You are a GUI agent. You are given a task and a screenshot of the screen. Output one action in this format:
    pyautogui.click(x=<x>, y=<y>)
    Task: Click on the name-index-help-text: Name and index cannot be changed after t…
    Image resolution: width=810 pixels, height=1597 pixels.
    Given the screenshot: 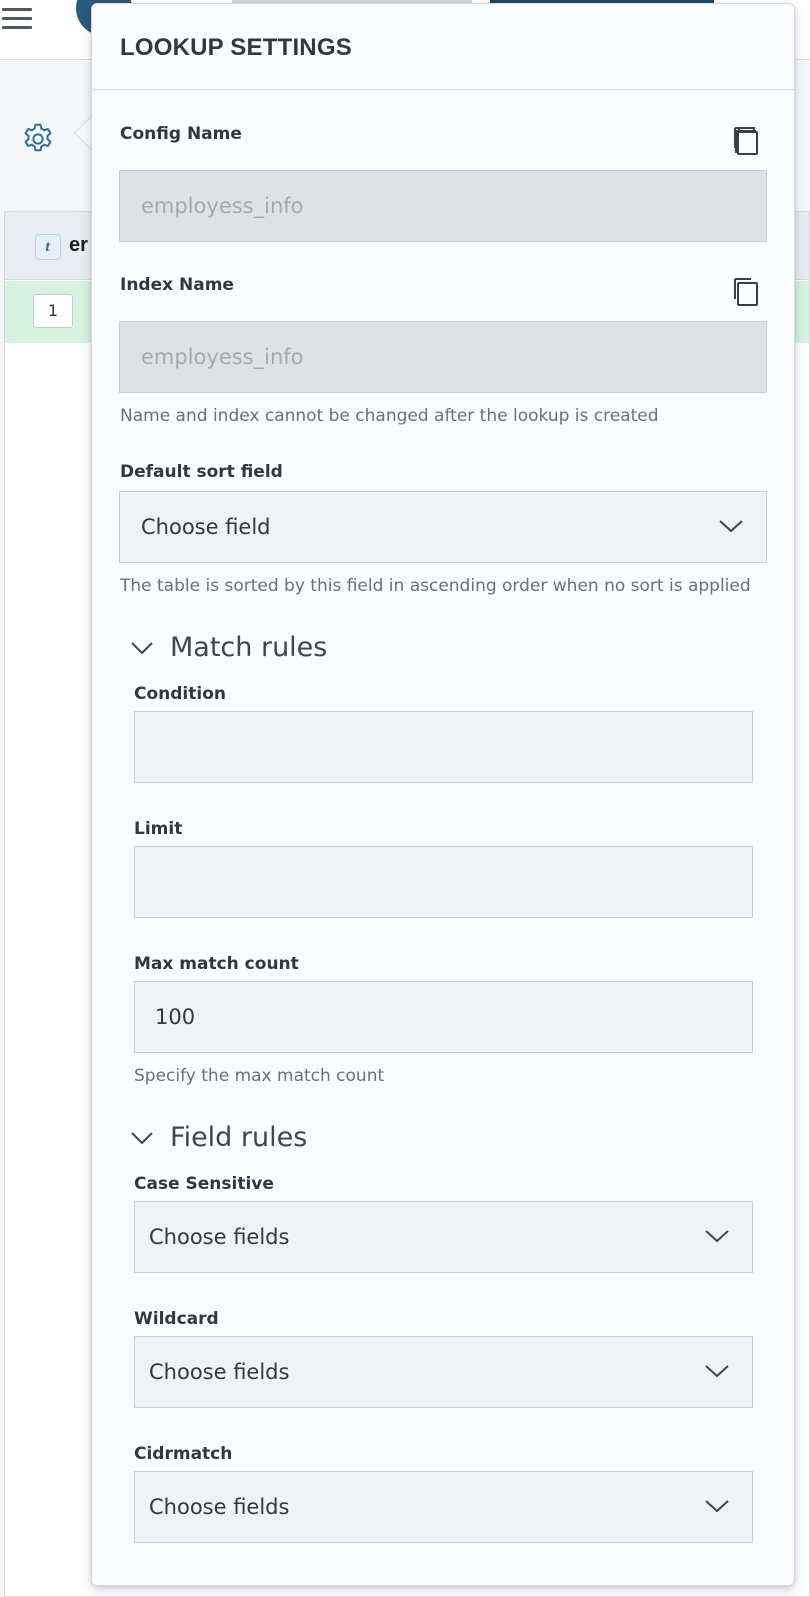 What is the action you would take?
    pyautogui.click(x=389, y=416)
    